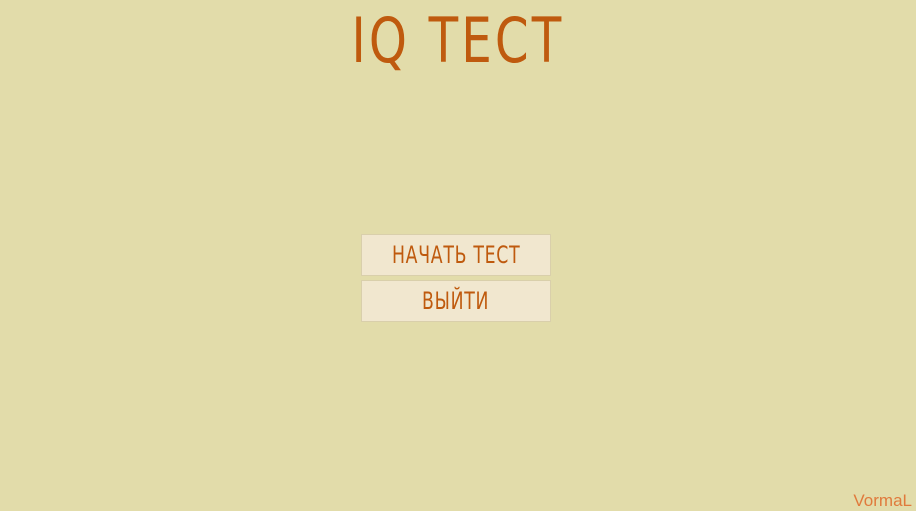  I want to click on start-test-button: НАЧАТЬ ТЕСТ, so click(456, 255).